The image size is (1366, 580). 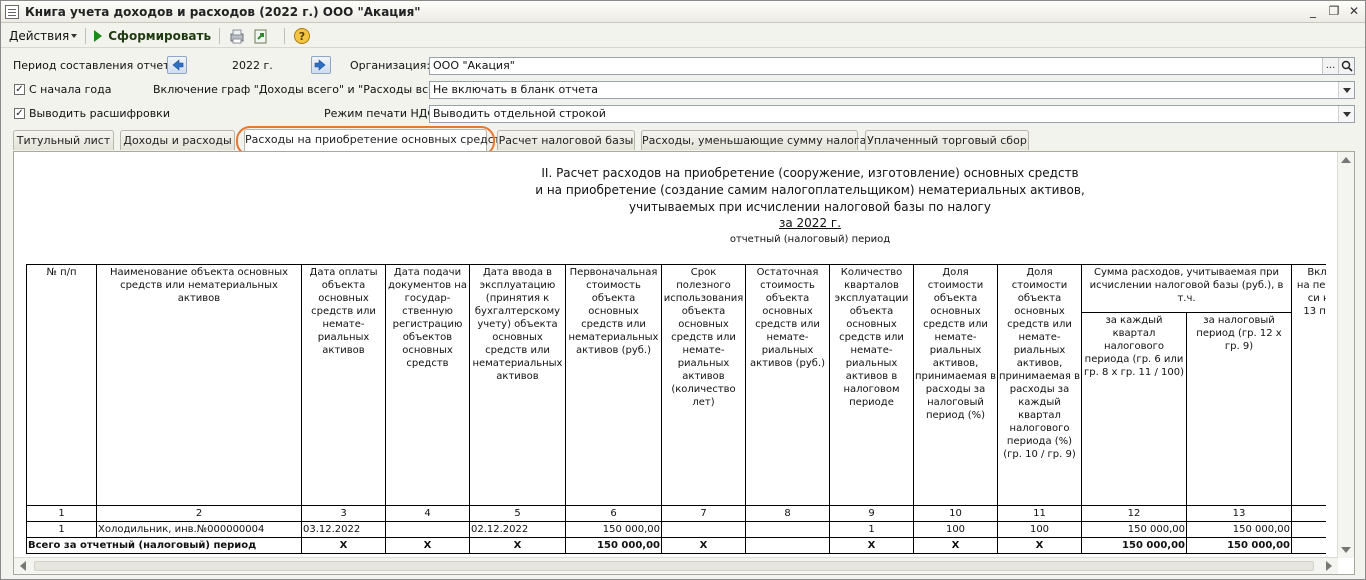 I want to click on restore-button: ❐, so click(x=1334, y=11).